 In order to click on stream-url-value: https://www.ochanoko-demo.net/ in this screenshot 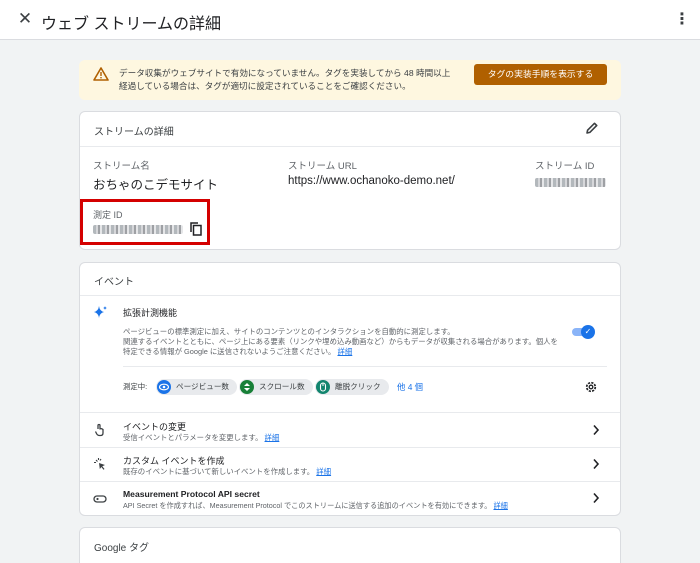, I will do `click(371, 181)`.